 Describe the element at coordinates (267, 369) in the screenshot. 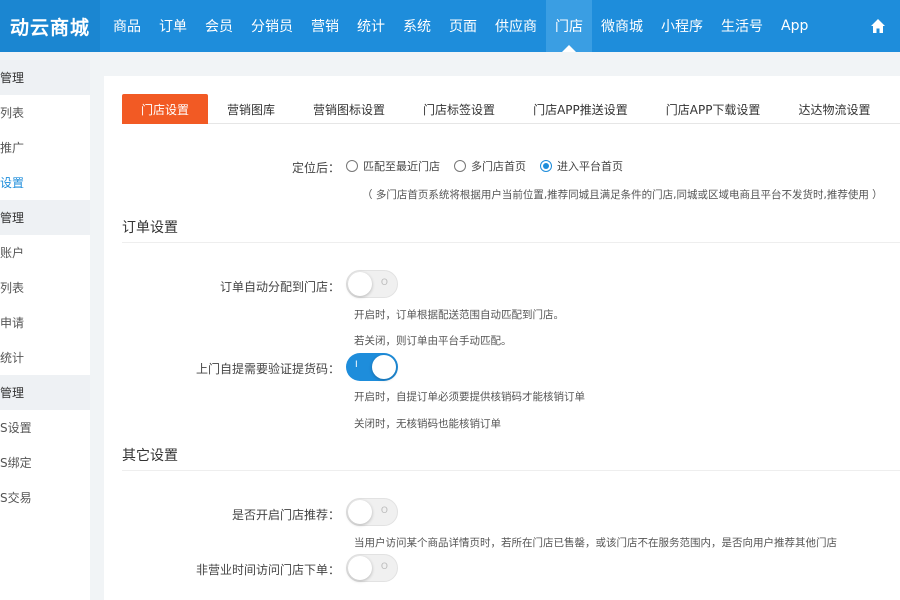

I see `pickup-verify-label: 上门自提需要验证提货码：` at that location.